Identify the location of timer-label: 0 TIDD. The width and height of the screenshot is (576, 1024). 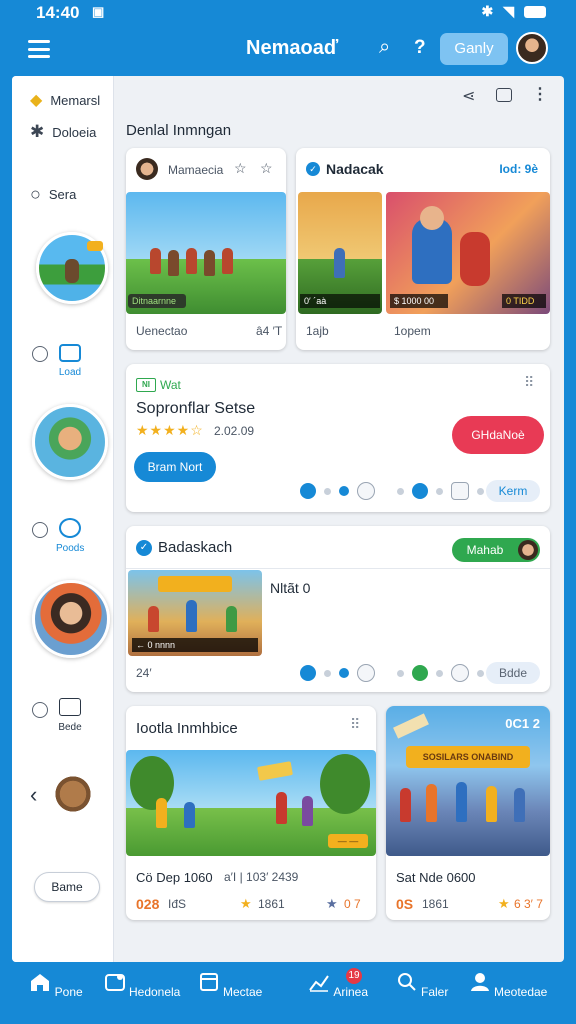
(524, 301).